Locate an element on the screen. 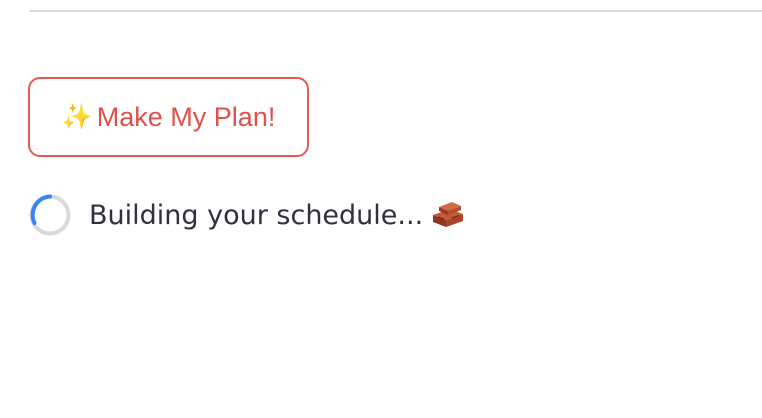 This screenshot has height=418, width=762. make-my-plan-button: ✨ Make My Plan! is located at coordinates (168, 117).